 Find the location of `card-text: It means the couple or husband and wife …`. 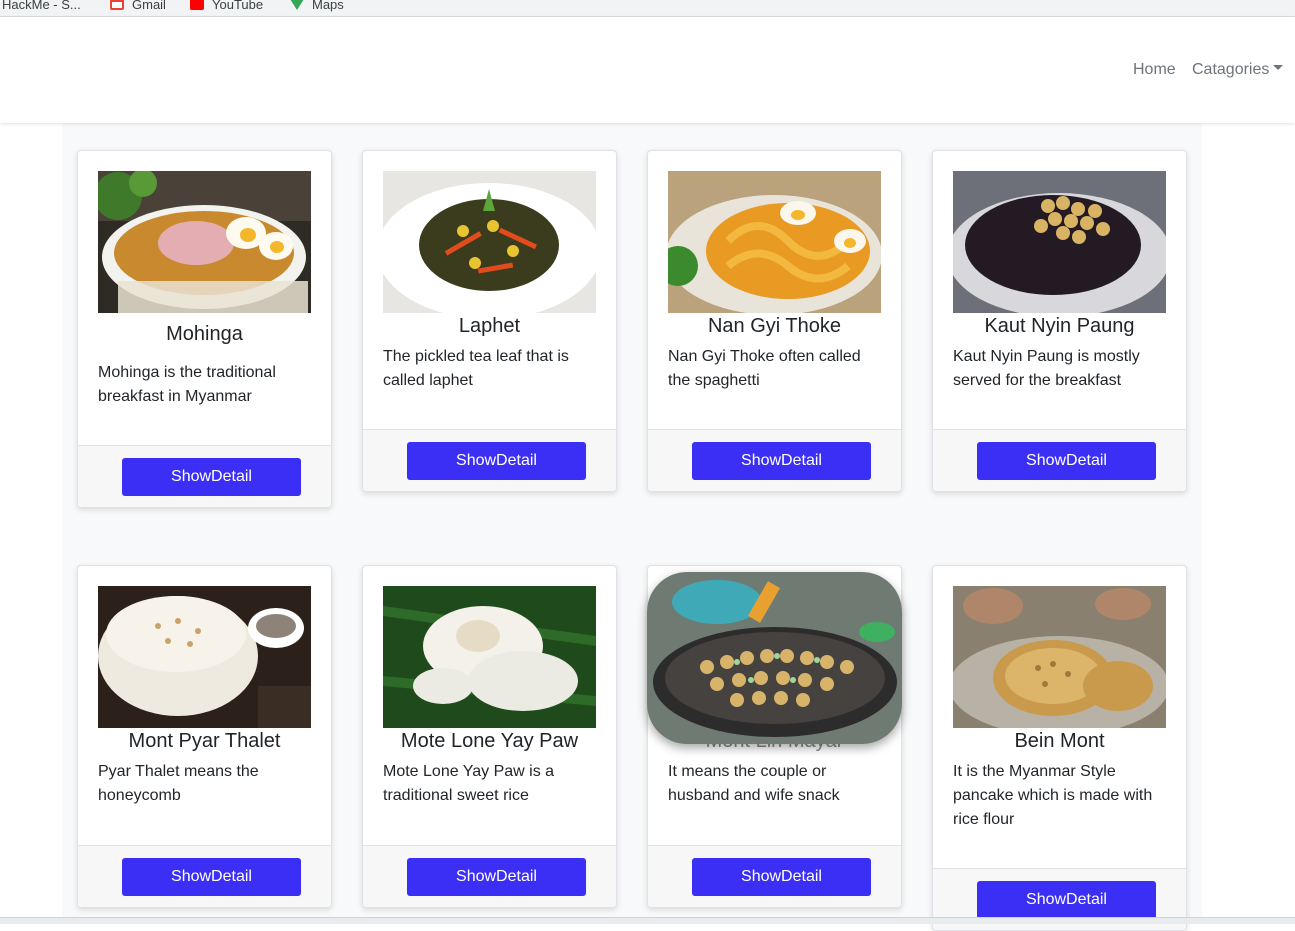

card-text: It means the couple or husband and wife … is located at coordinates (754, 783).